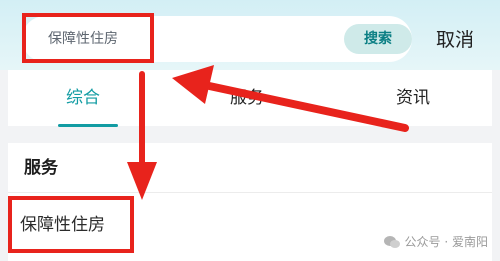  Describe the element at coordinates (302, 106) in the screenshot. I see `annotation-arrow-tab` at that location.